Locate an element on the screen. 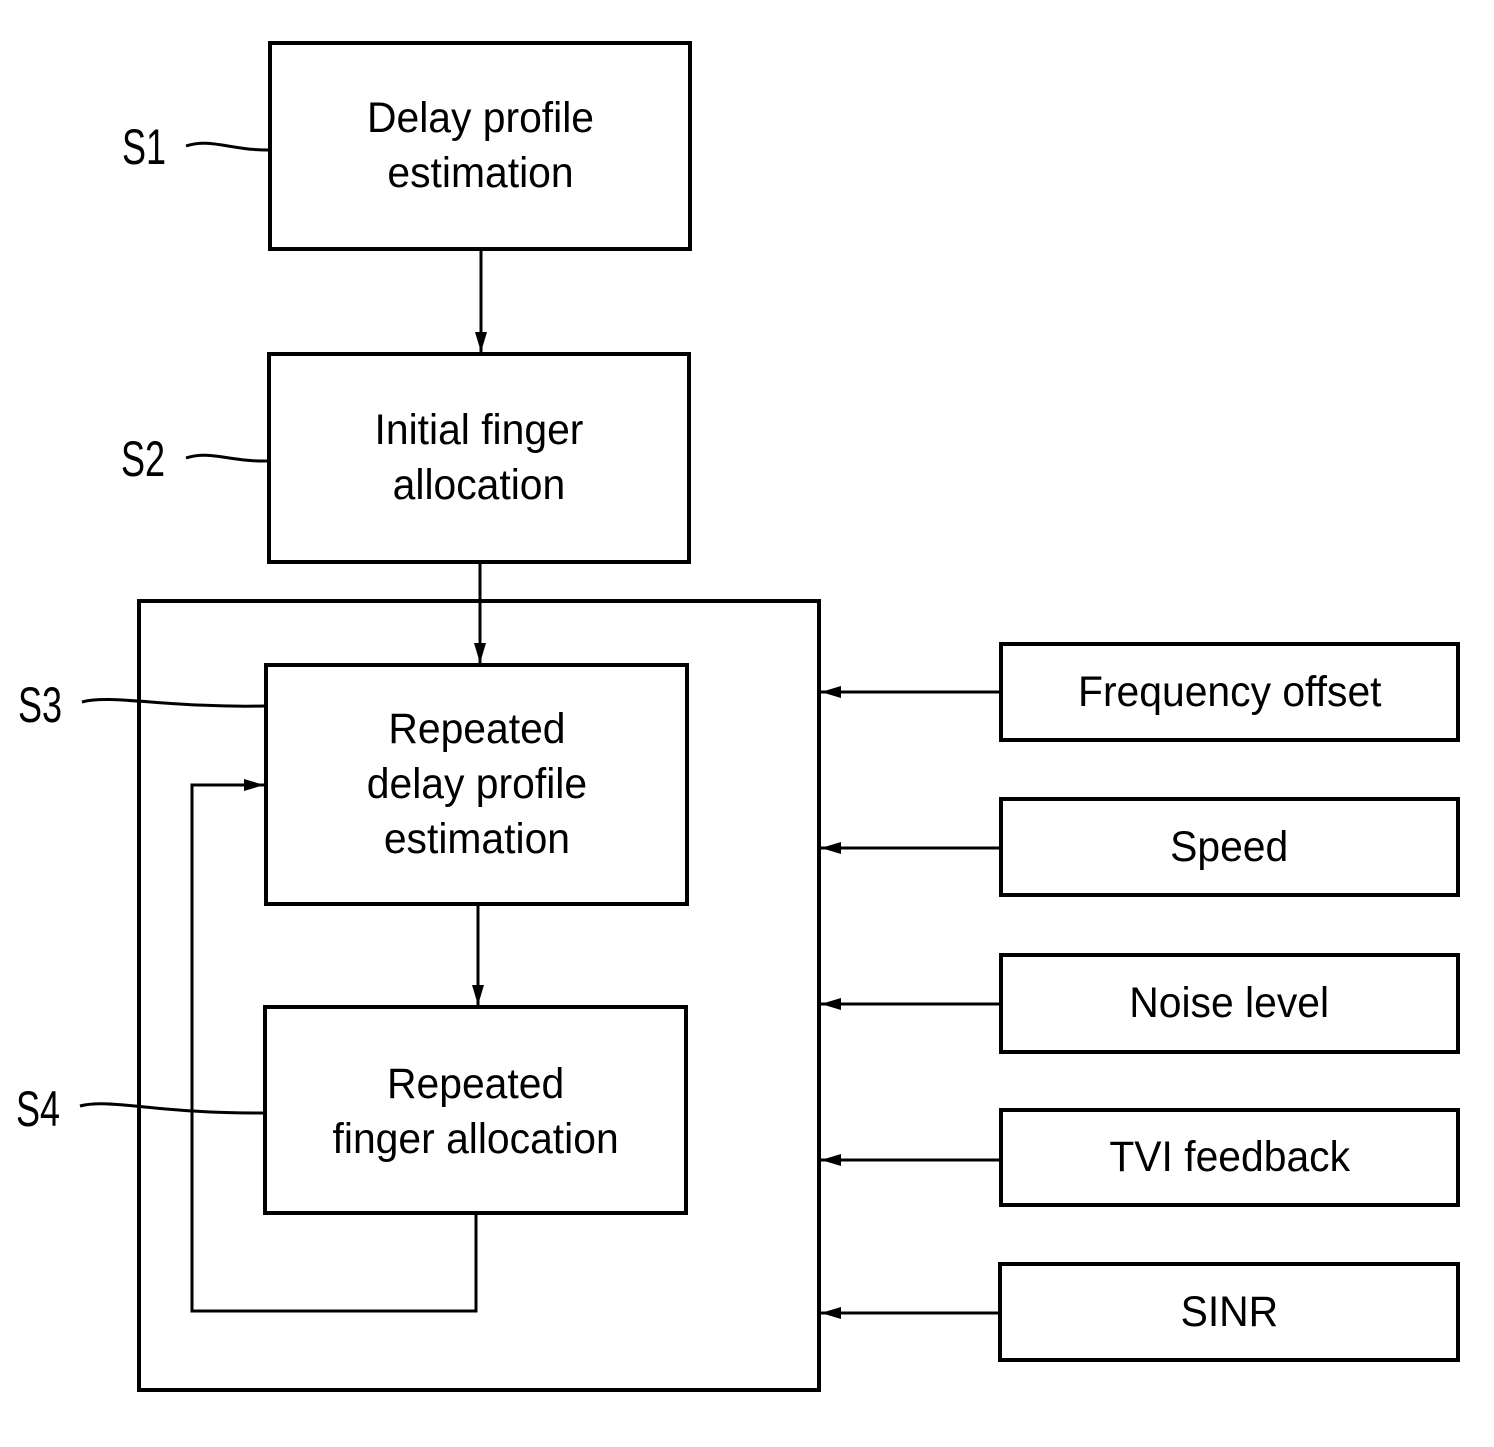 This screenshot has height=1447, width=1494. step-box-s3-repeated-delay-profile-estimation: Repeated delay profile estimation is located at coordinates (476, 784).